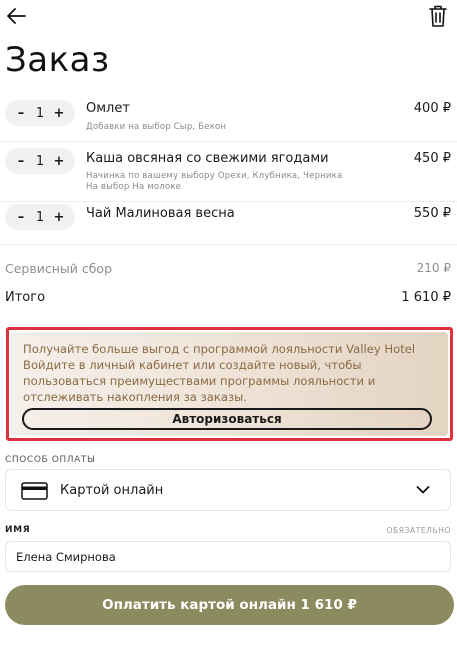  What do you see at coordinates (34, 491) in the screenshot?
I see `credit-card-icon` at bounding box center [34, 491].